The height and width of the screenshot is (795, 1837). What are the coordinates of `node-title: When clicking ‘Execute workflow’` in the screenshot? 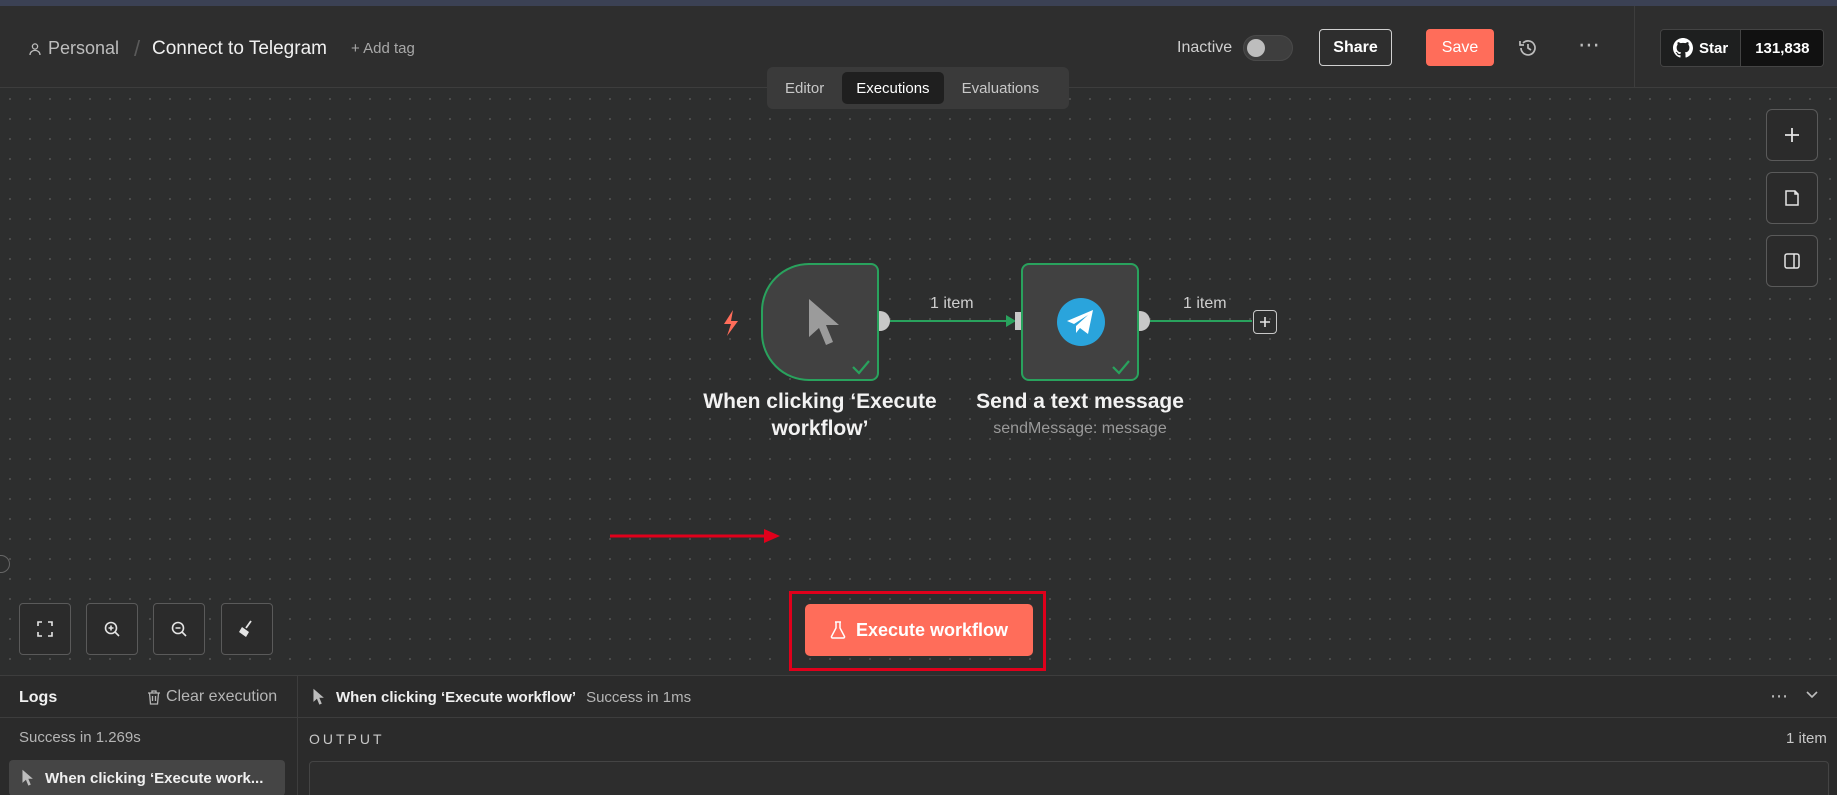 It's located at (820, 415).